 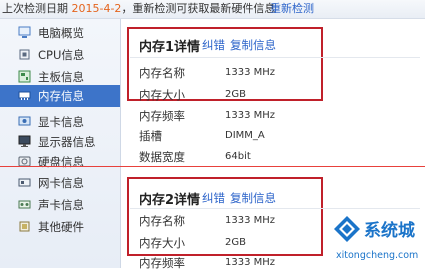 What do you see at coordinates (347, 229) in the screenshot?
I see `windows-logo-icon` at bounding box center [347, 229].